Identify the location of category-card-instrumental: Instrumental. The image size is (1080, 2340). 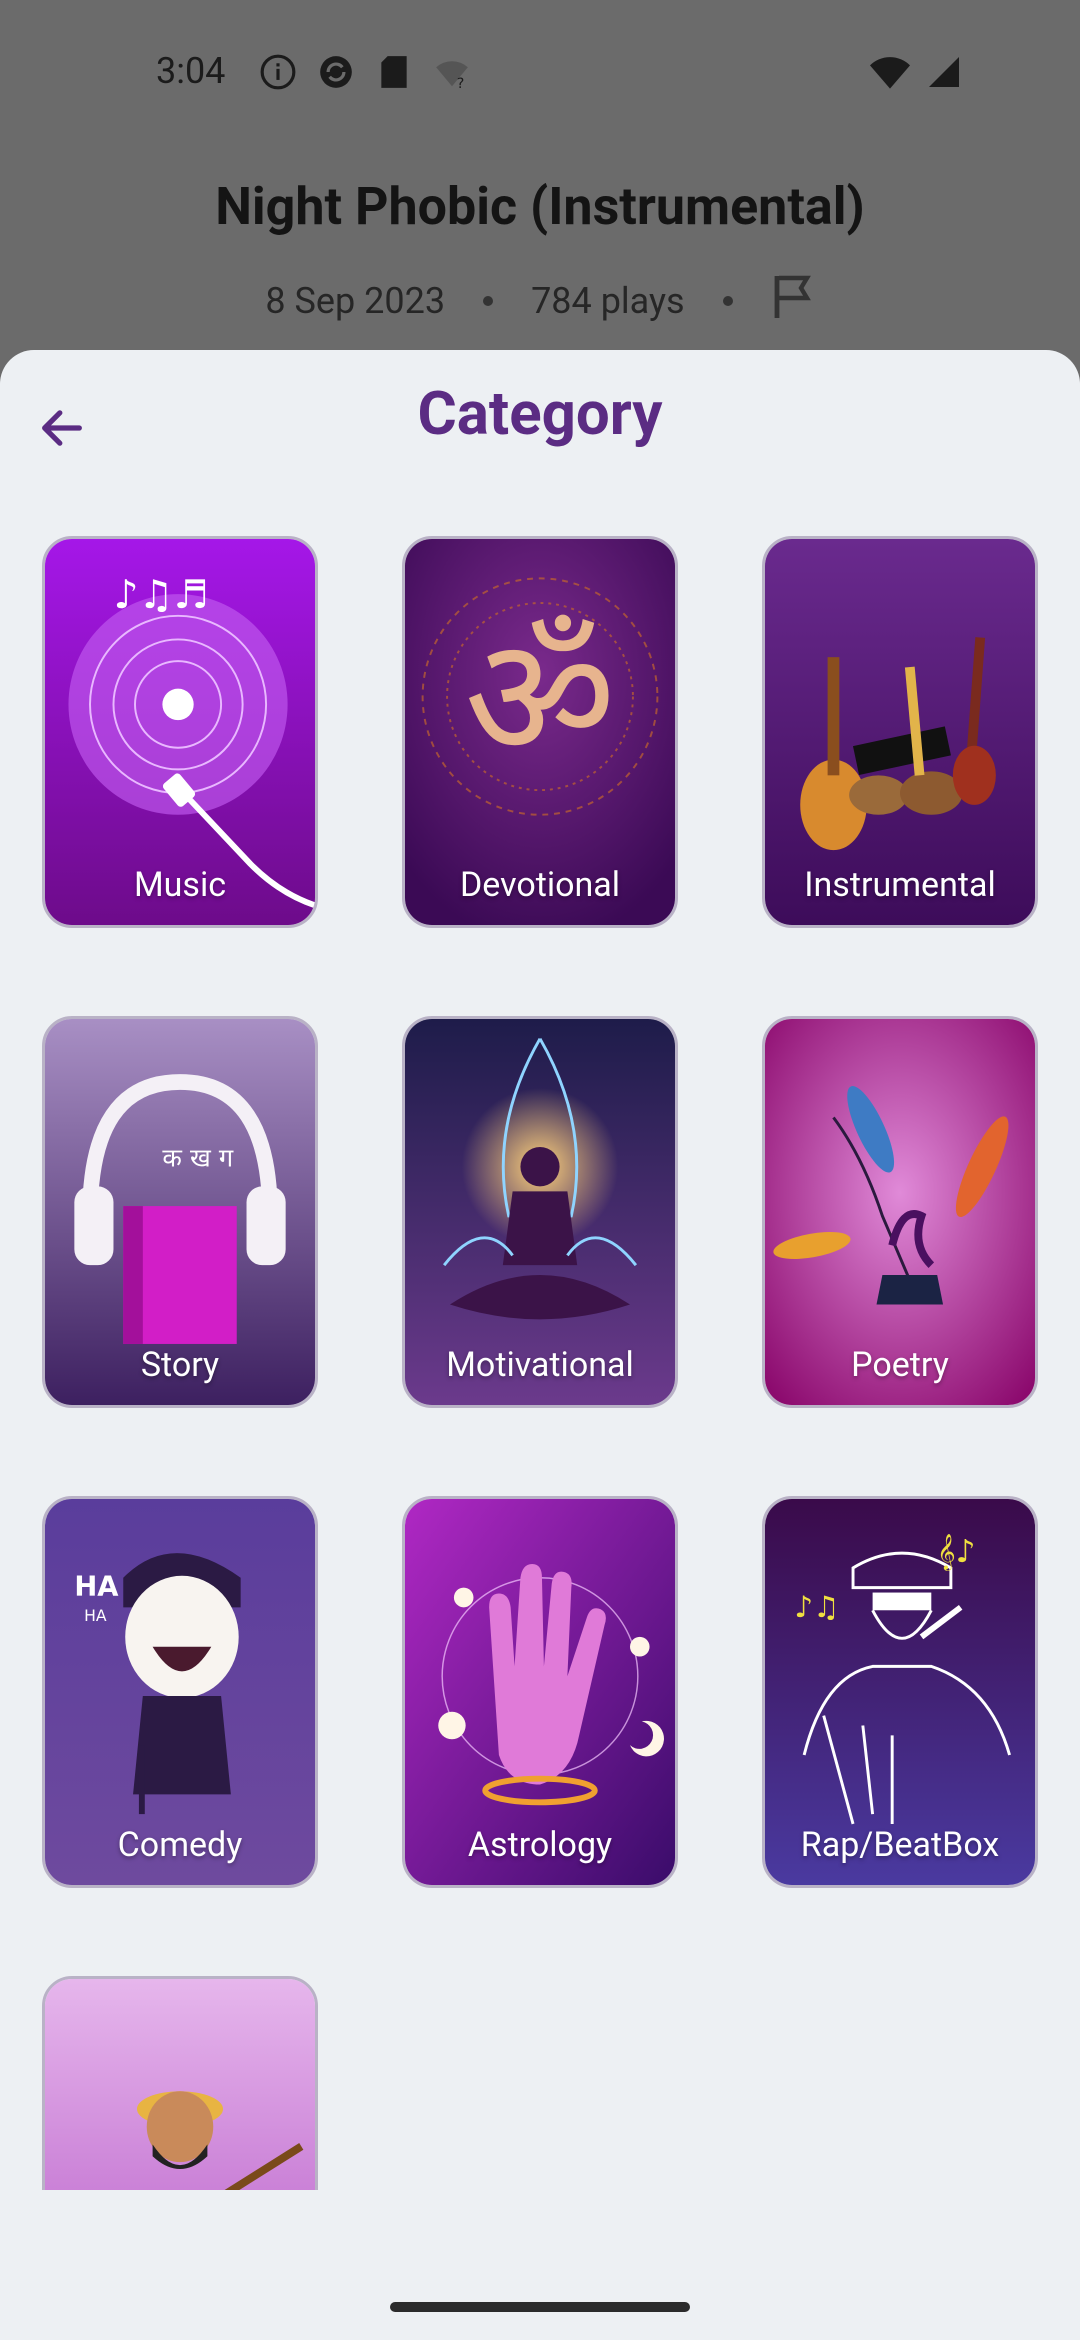
(900, 732).